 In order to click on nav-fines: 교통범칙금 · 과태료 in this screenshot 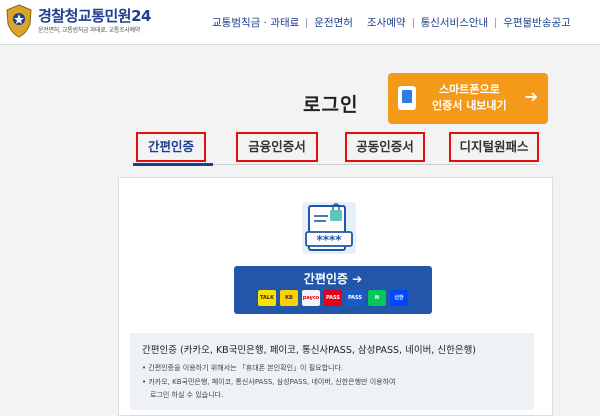, I will do `click(259, 22)`.